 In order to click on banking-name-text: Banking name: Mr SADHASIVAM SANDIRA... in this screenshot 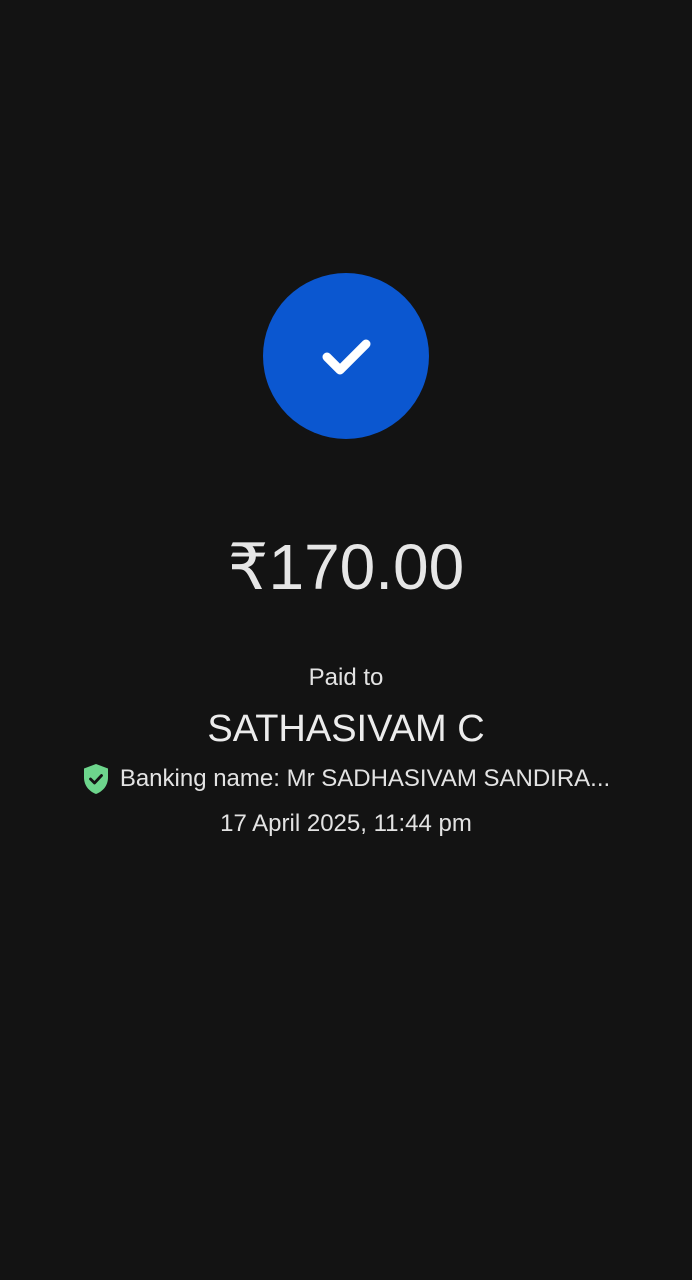, I will do `click(365, 778)`.